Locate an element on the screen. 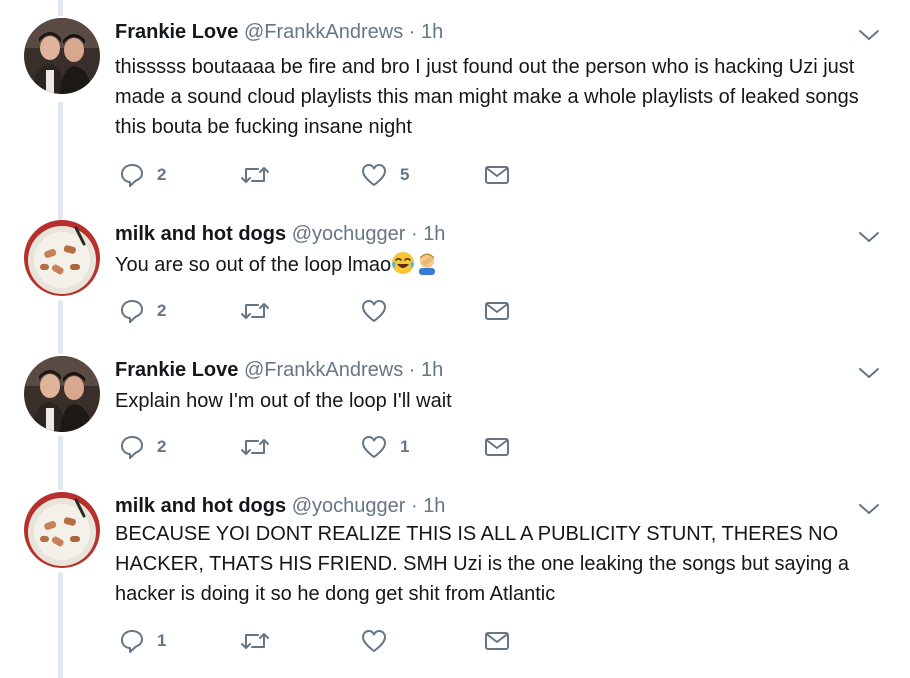 This screenshot has width=910, height=678. tweet-actions: 1 is located at coordinates (325, 641).